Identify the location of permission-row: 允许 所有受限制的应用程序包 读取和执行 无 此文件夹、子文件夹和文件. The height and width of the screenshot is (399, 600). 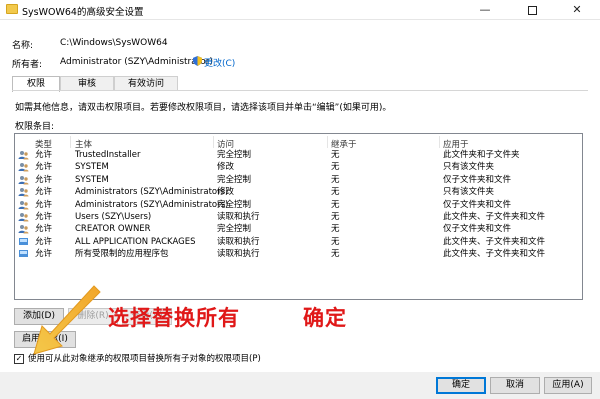
(298, 254).